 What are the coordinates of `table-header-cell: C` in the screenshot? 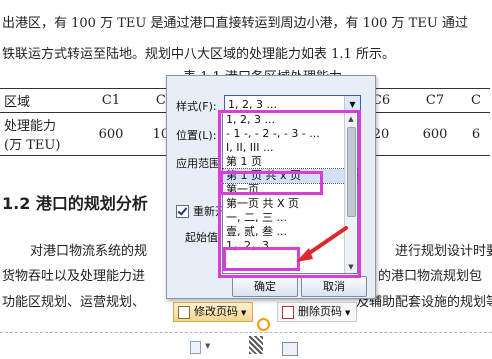 It's located at (476, 100).